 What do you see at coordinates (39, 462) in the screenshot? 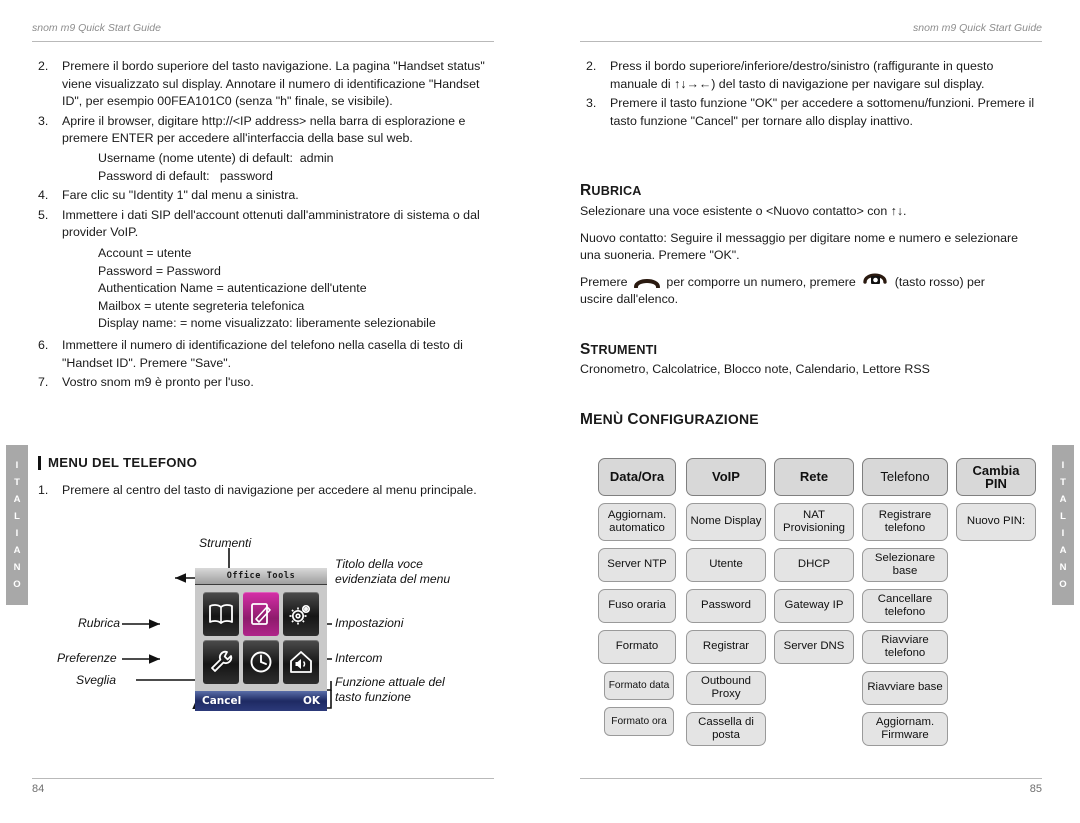
I see `heading-tick-icon` at bounding box center [39, 462].